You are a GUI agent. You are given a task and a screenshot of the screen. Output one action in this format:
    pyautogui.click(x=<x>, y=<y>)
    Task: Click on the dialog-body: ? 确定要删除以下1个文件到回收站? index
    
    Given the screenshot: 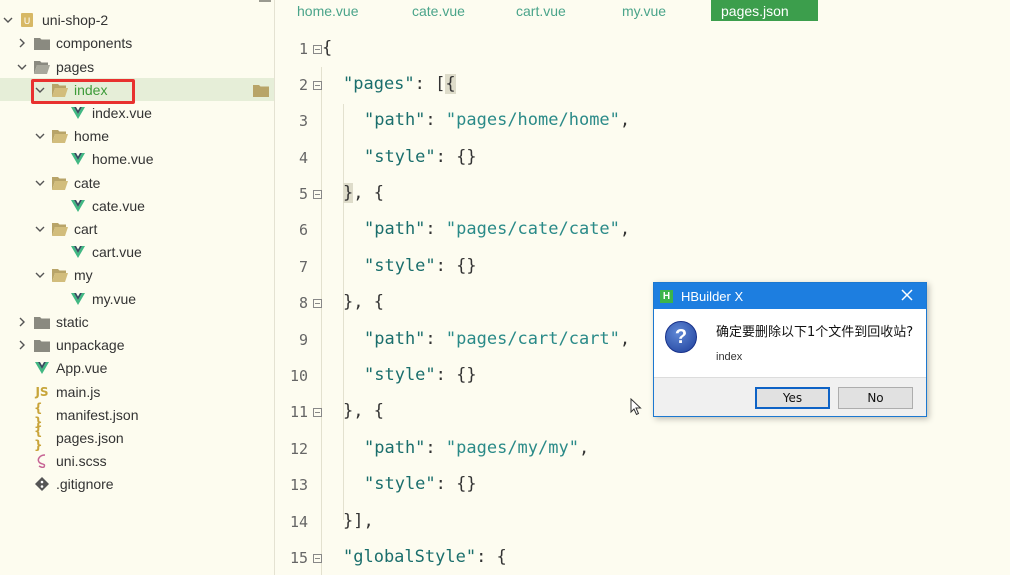 What is the action you would take?
    pyautogui.click(x=790, y=343)
    